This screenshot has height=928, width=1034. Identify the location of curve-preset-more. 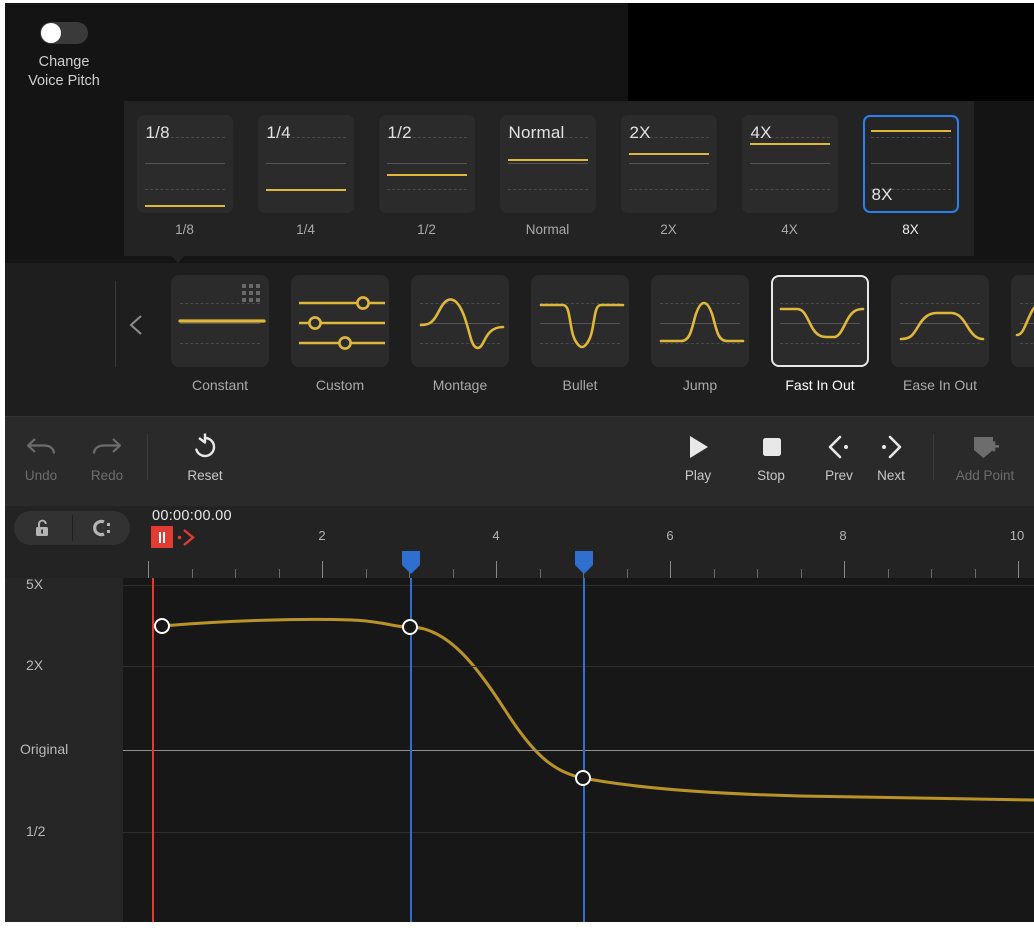
(1017, 334).